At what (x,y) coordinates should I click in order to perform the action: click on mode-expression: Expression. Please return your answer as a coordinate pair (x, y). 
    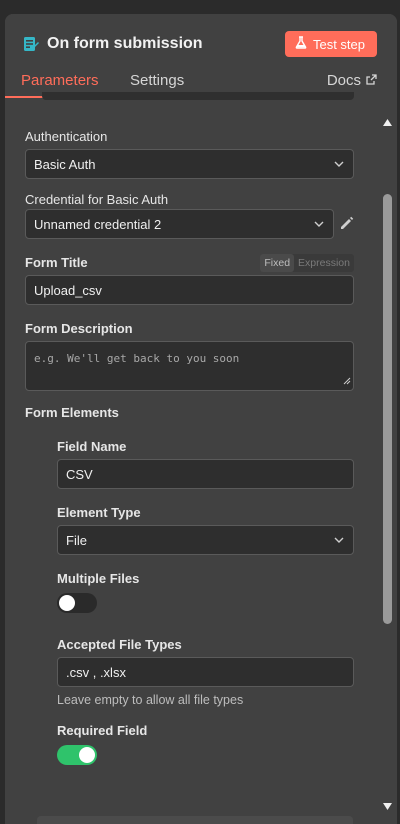
    Looking at the image, I should click on (324, 263).